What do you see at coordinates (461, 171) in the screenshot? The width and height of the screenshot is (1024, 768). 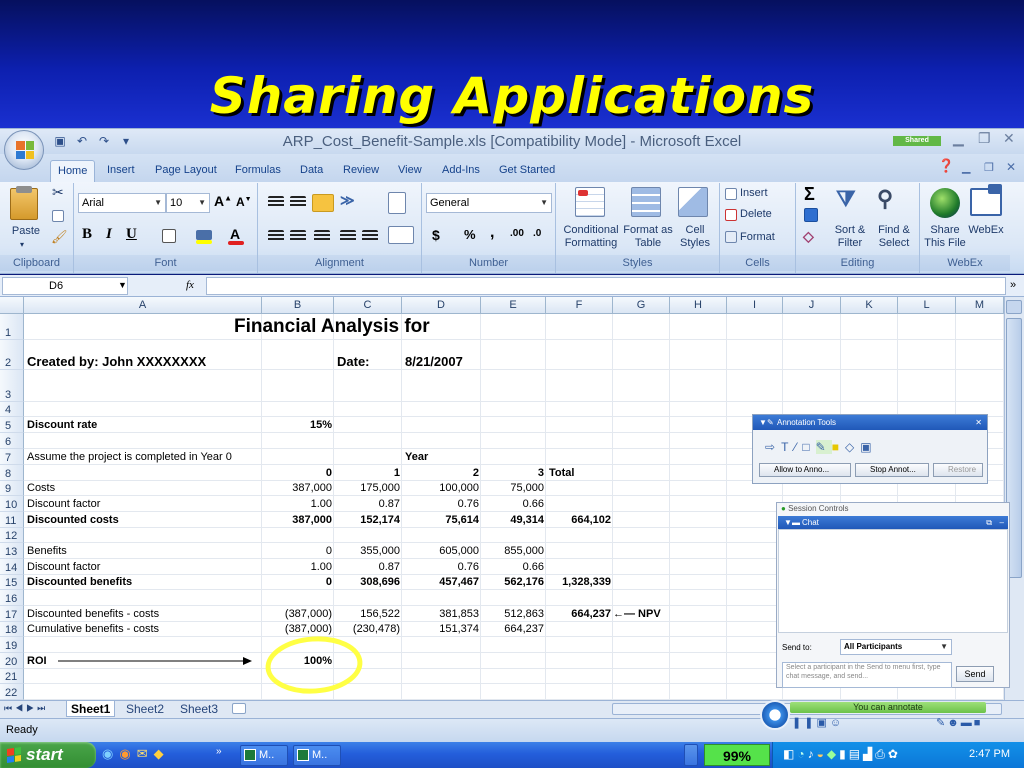 I see `tab-add-ins: Add-Ins` at bounding box center [461, 171].